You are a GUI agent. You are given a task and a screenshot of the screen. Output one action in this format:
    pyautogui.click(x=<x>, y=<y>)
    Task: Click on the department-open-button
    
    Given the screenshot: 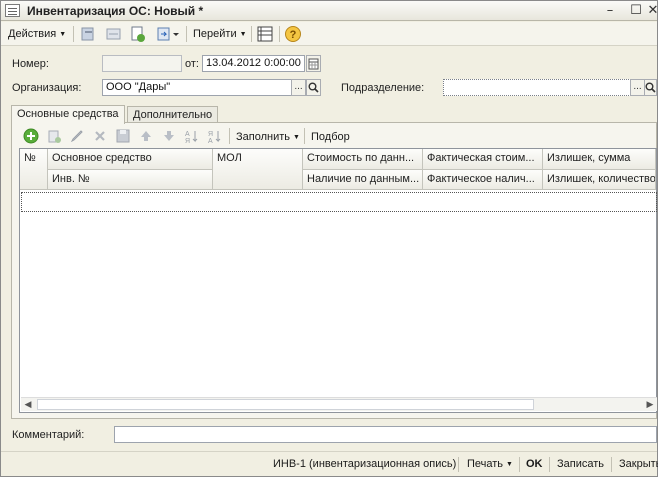 What is the action you would take?
    pyautogui.click(x=650, y=87)
    